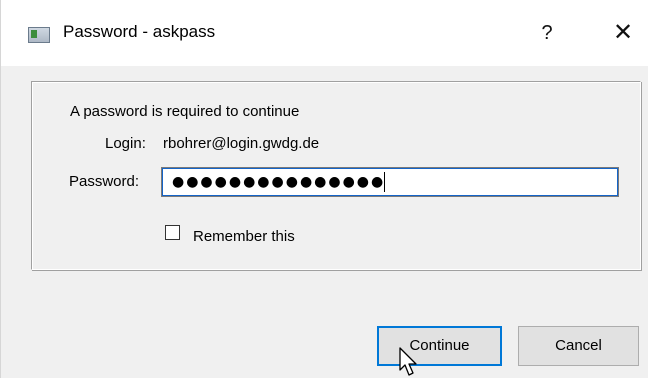 Image resolution: width=648 pixels, height=378 pixels. I want to click on prompt-message: A password is required to continue, so click(185, 111).